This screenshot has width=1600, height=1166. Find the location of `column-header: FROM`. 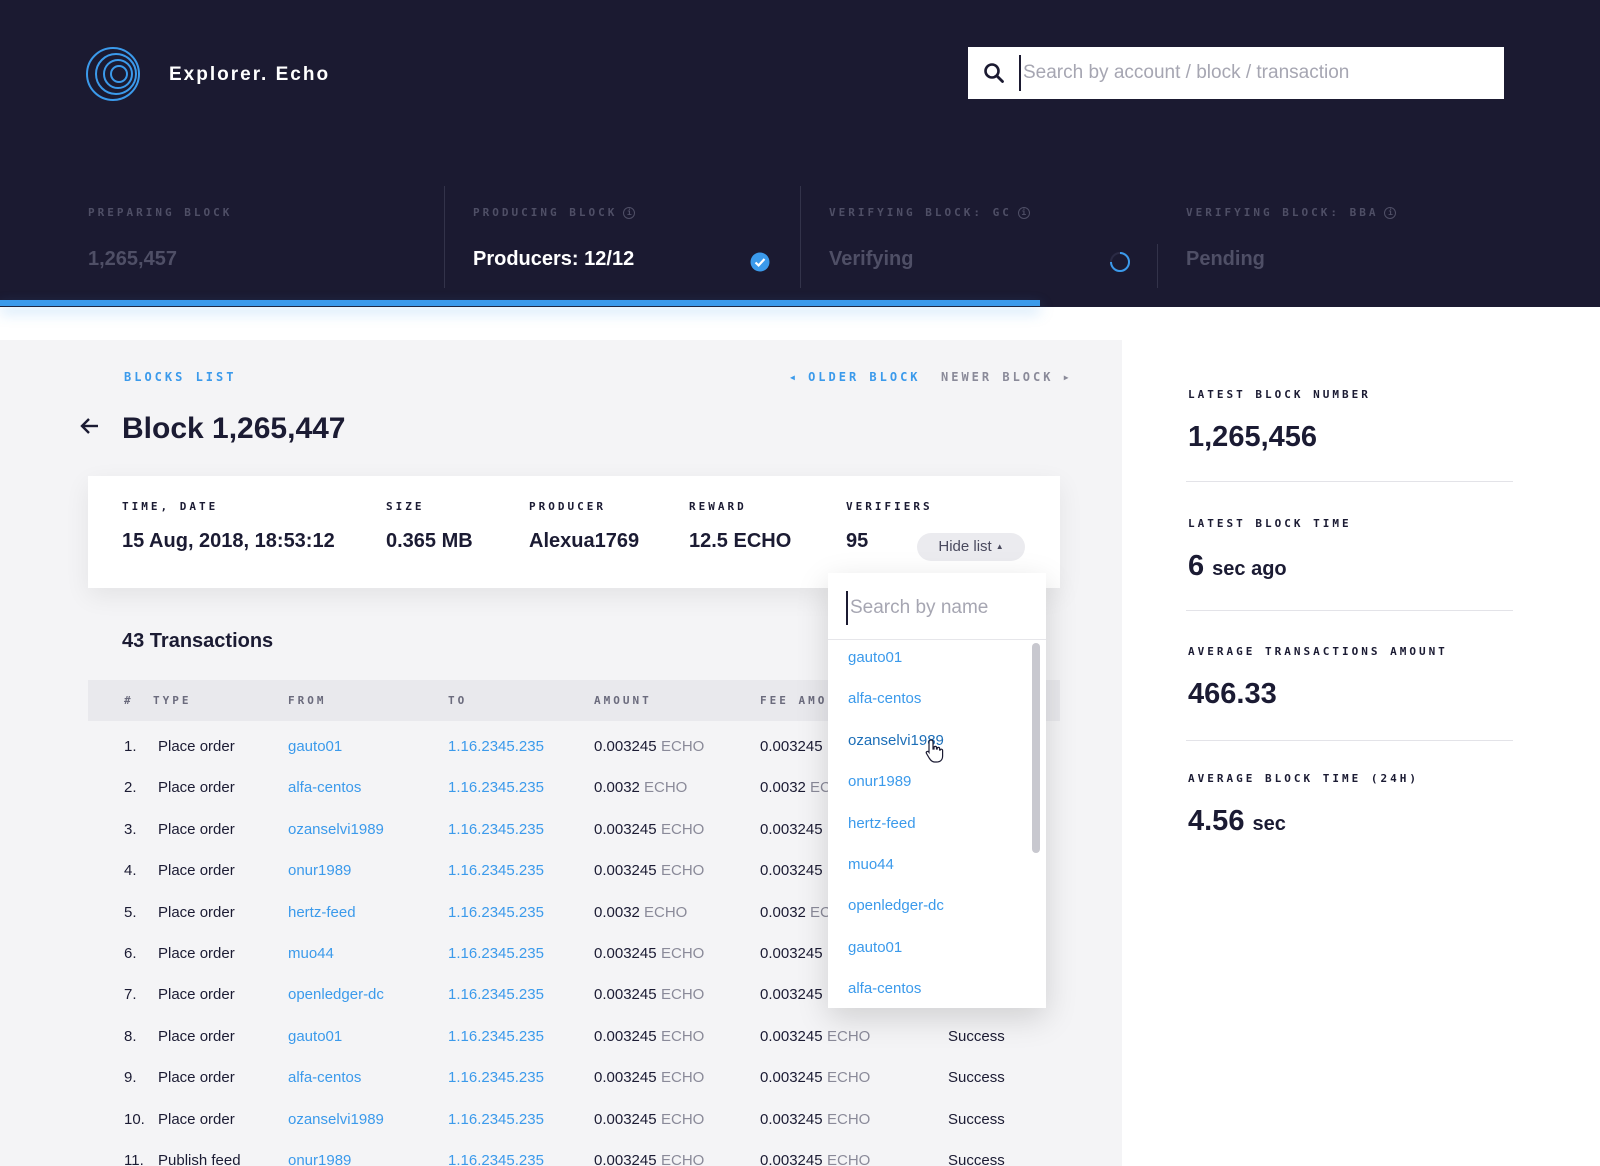

column-header: FROM is located at coordinates (307, 700).